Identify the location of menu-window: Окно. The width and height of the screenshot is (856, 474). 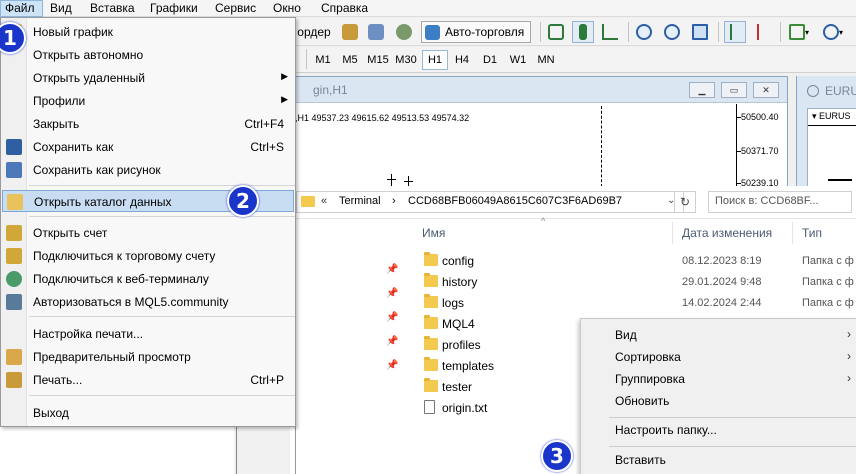
(287, 8).